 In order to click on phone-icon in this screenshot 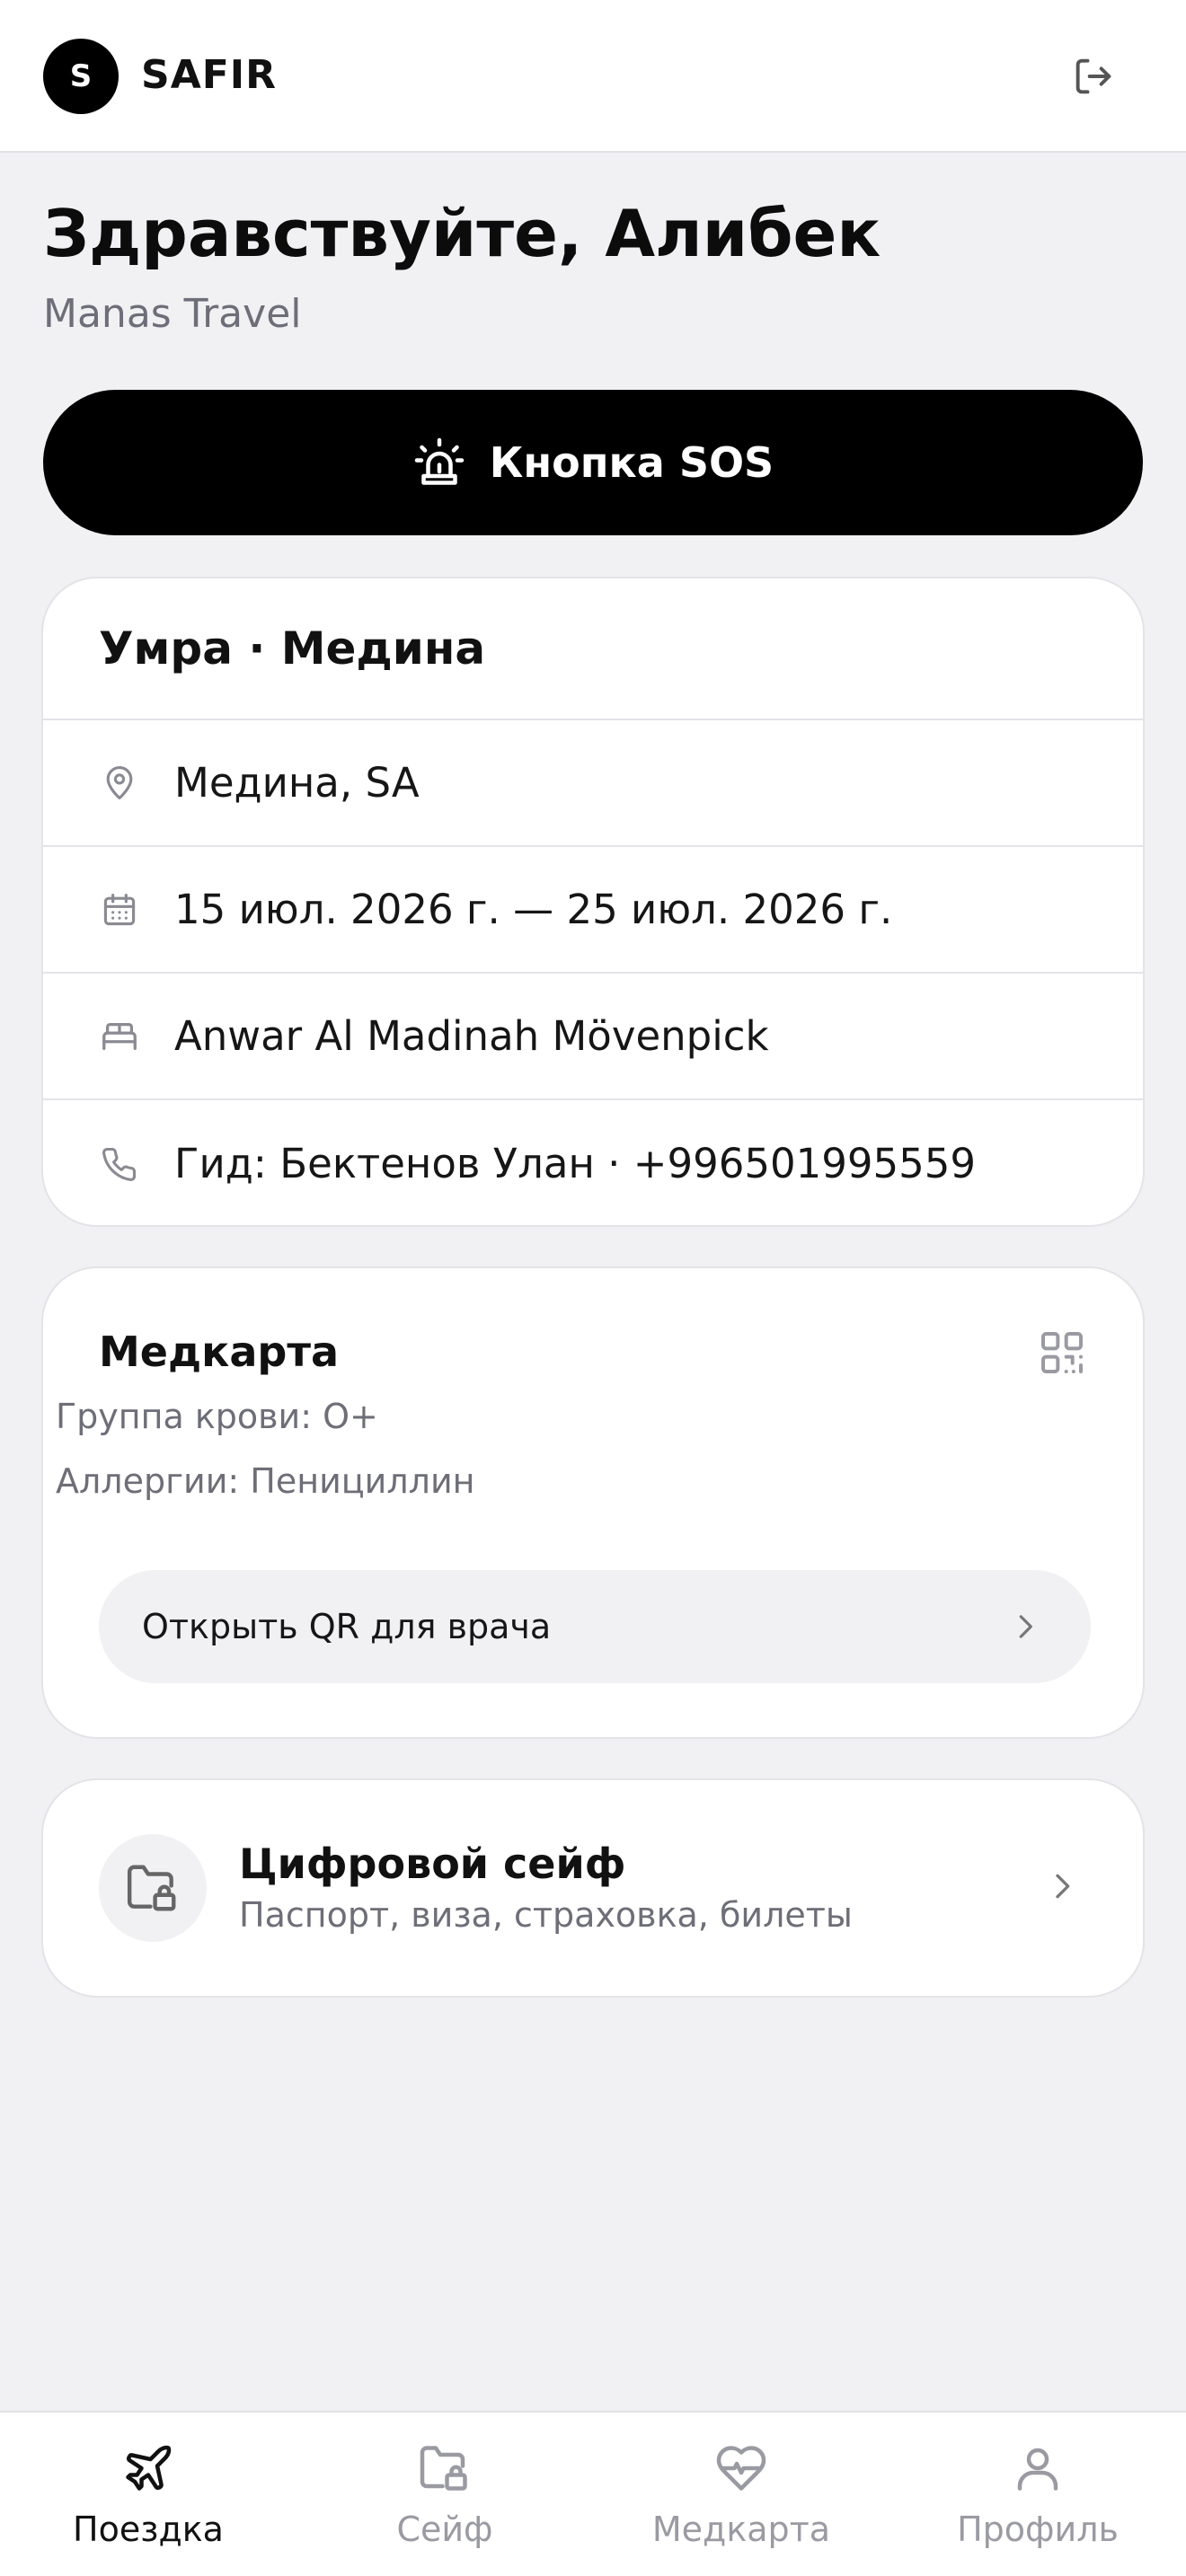, I will do `click(119, 1164)`.